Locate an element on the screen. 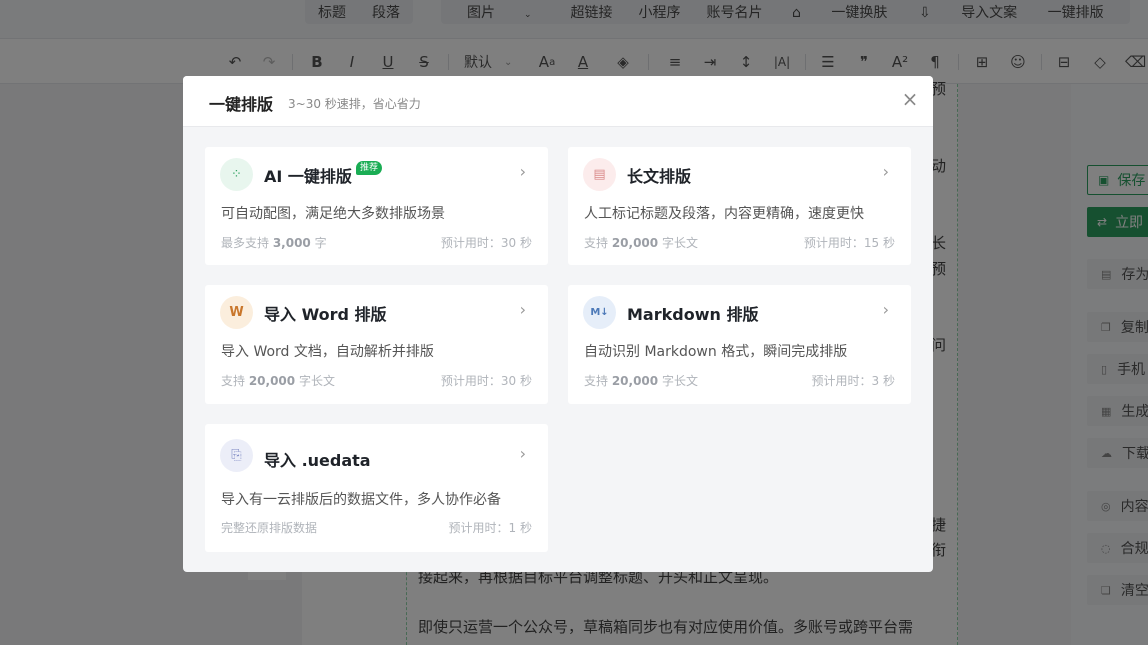  card-title: 导入 Word 排版 is located at coordinates (325, 314).